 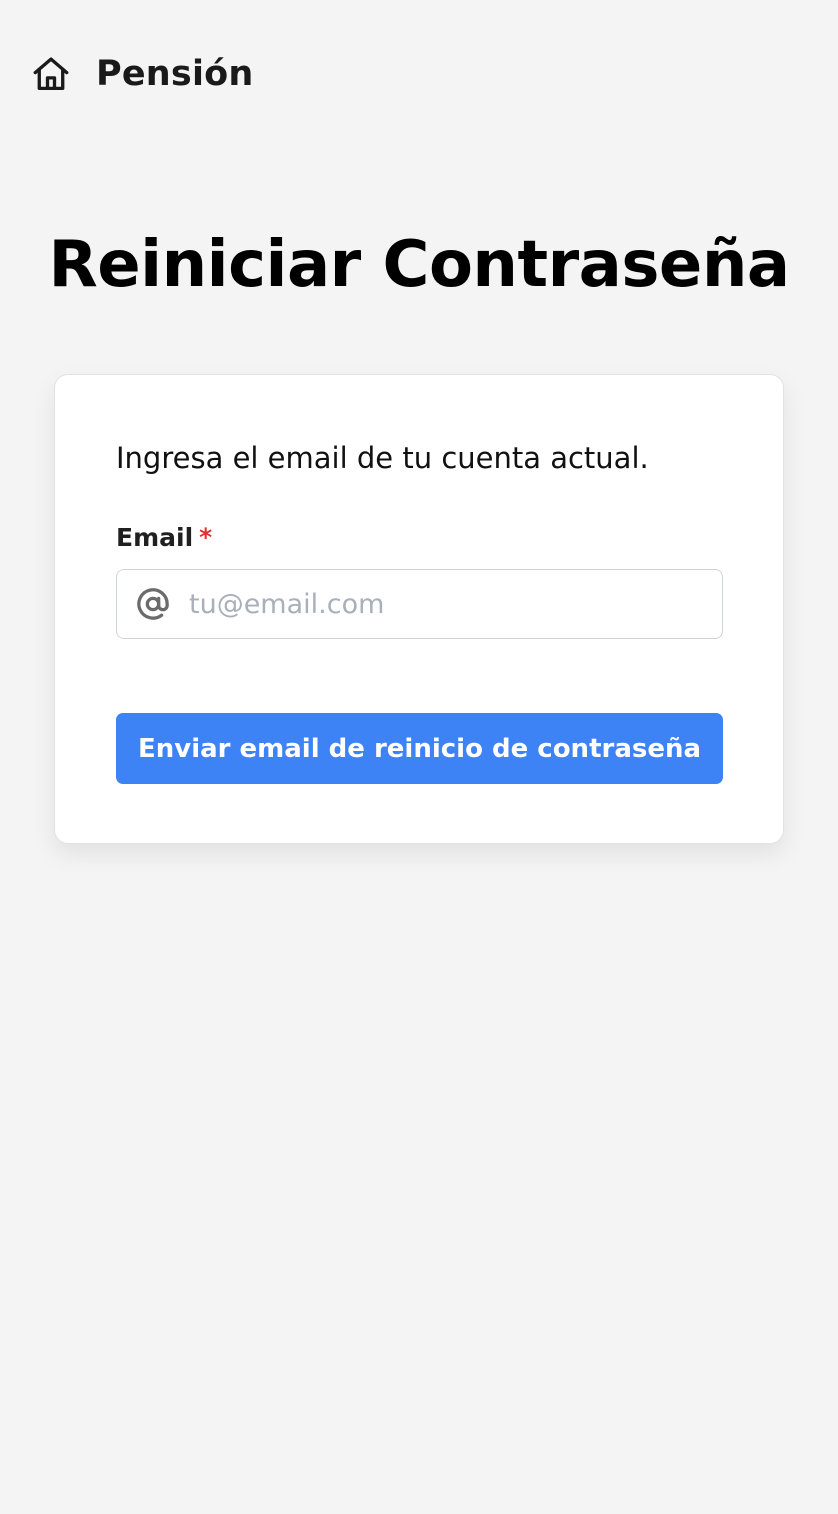 What do you see at coordinates (382, 458) in the screenshot?
I see `instructions-text: Ingresa el email de tu cuenta actual.` at bounding box center [382, 458].